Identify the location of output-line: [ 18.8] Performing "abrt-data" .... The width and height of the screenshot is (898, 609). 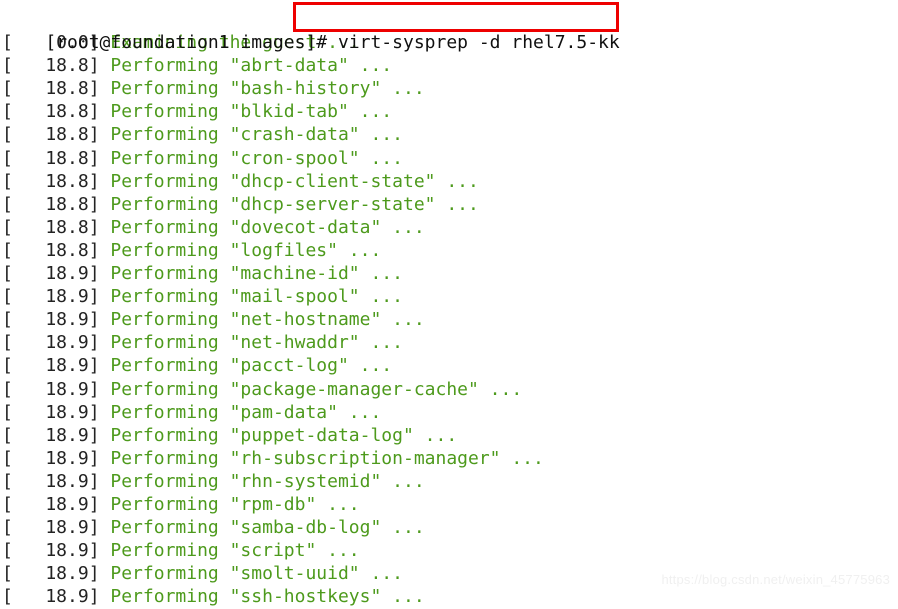
(449, 65).